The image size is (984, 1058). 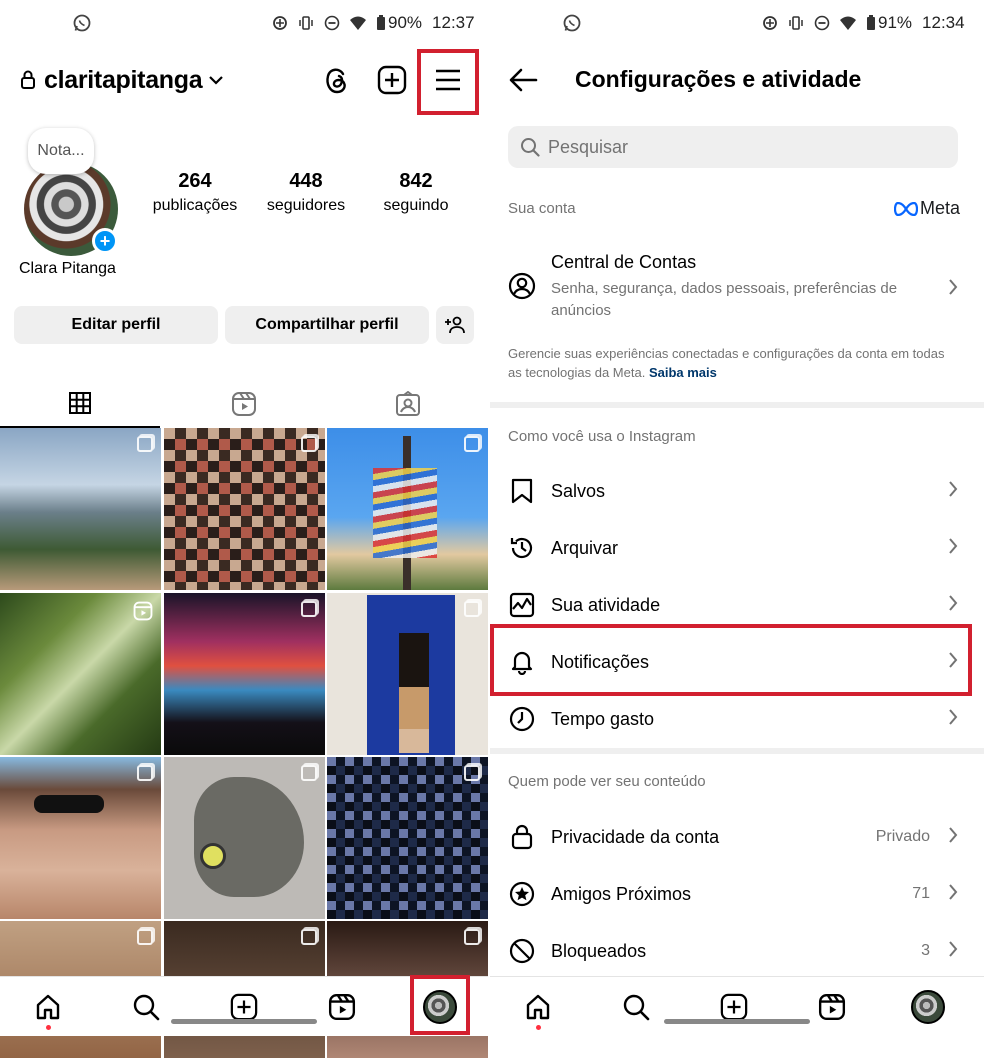 What do you see at coordinates (939, 208) in the screenshot?
I see `meta-logo-text: Meta` at bounding box center [939, 208].